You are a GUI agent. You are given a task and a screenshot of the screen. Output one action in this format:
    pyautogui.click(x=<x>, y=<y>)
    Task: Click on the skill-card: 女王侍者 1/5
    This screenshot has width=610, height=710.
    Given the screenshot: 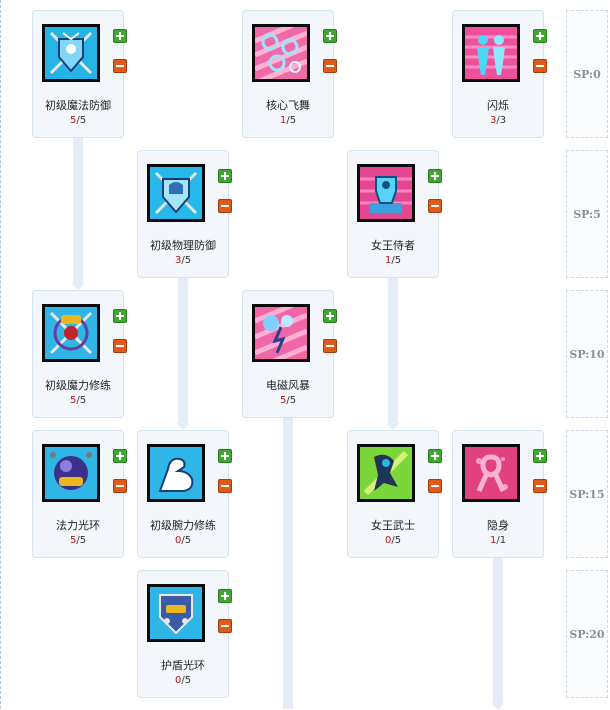 What is the action you would take?
    pyautogui.click(x=394, y=214)
    